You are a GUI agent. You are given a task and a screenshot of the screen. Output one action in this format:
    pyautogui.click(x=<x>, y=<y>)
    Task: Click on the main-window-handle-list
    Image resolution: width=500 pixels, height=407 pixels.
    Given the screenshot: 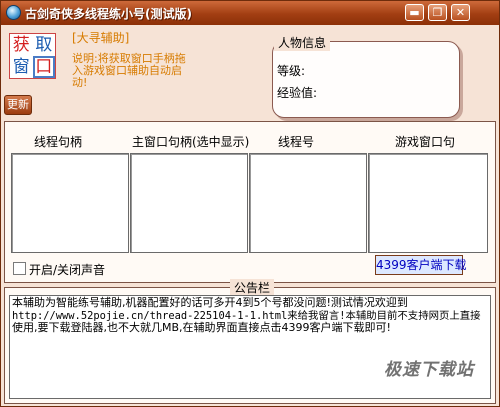 What is the action you would take?
    pyautogui.click(x=189, y=203)
    